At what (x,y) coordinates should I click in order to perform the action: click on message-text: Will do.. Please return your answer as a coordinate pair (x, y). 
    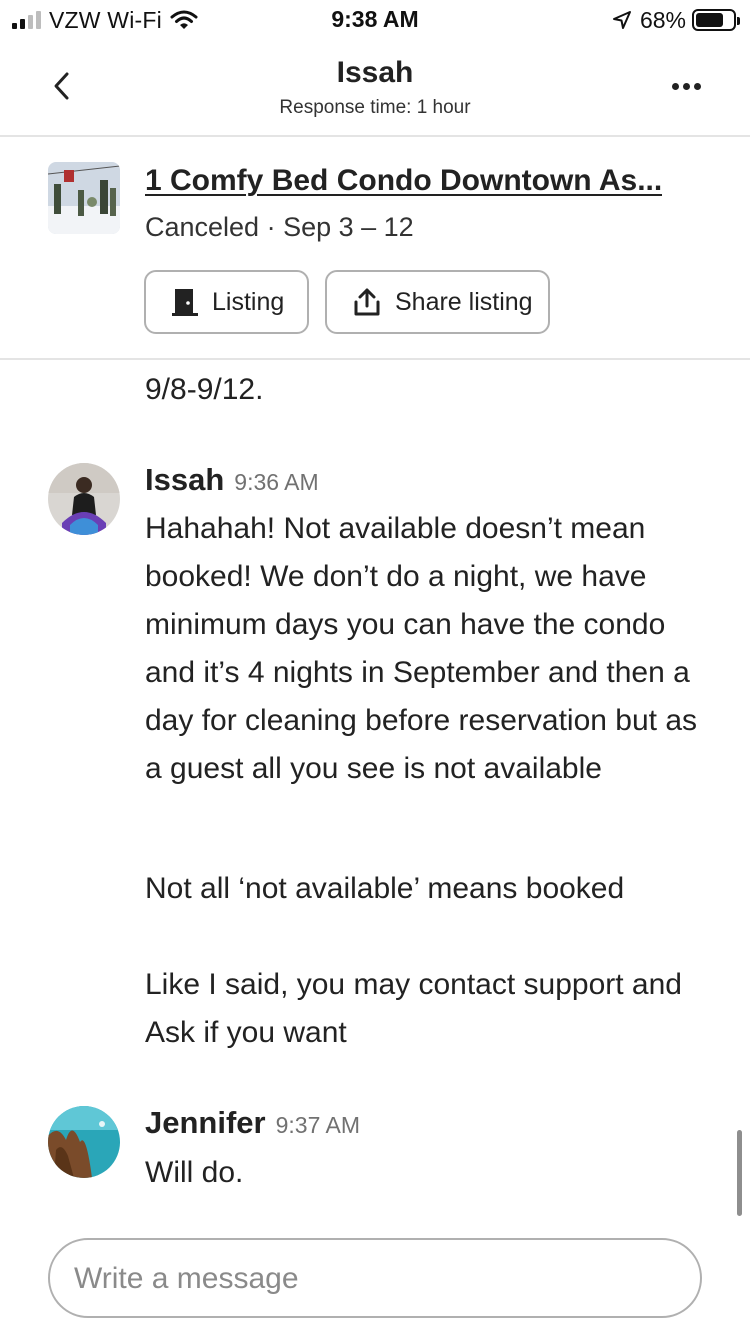
    Looking at the image, I should click on (194, 1172).